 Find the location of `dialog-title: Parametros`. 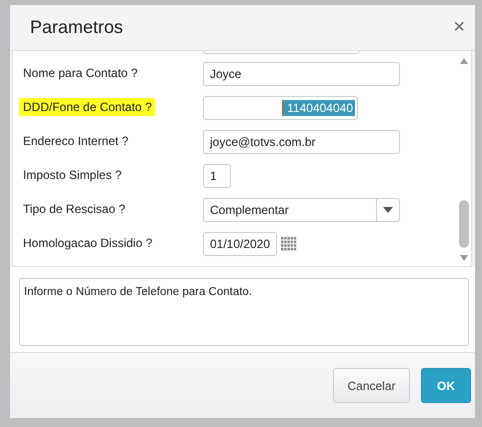

dialog-title: Parametros is located at coordinates (77, 27).